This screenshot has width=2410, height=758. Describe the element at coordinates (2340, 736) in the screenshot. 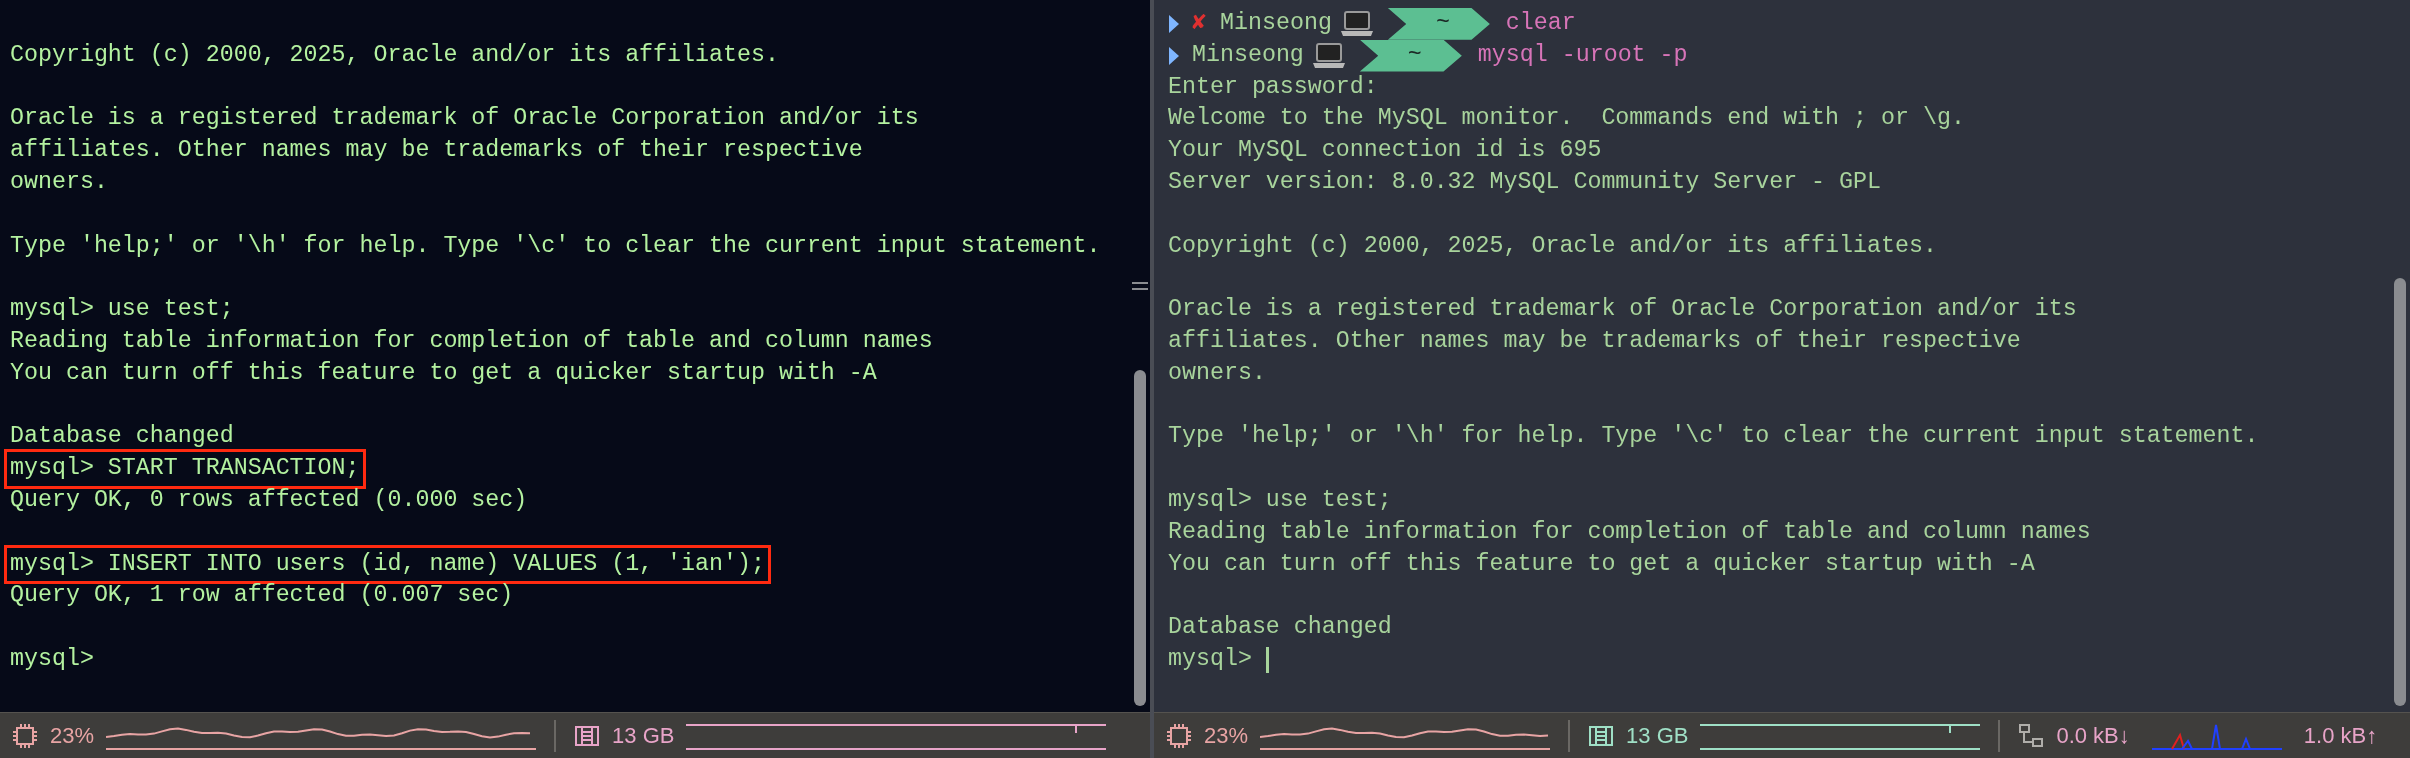

I see `upload-rate-text: 1.0 kB↑` at that location.